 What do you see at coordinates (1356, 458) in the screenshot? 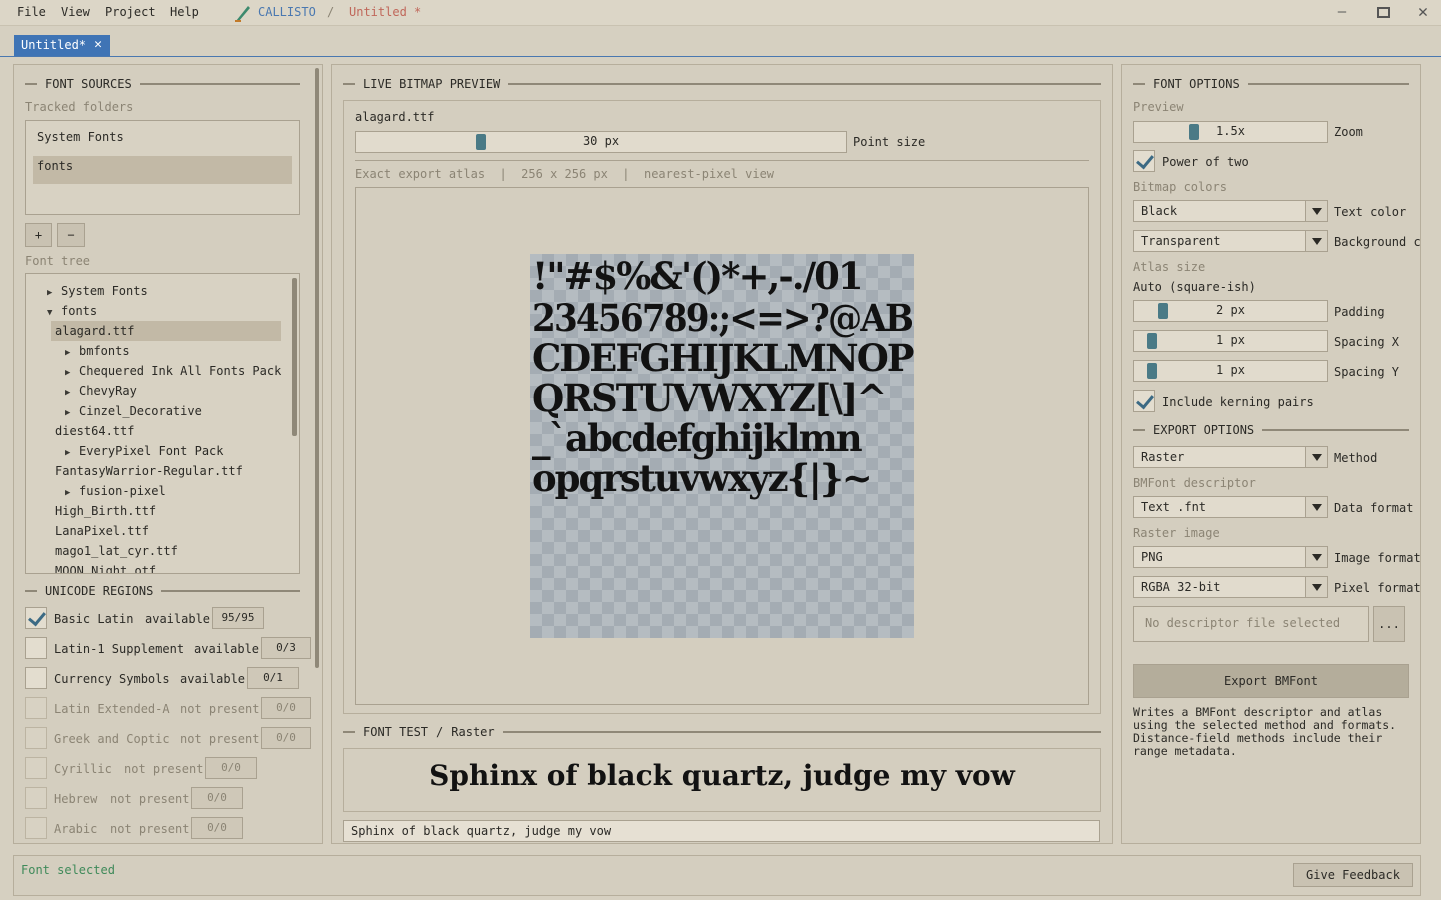
I see `method-label: Method` at bounding box center [1356, 458].